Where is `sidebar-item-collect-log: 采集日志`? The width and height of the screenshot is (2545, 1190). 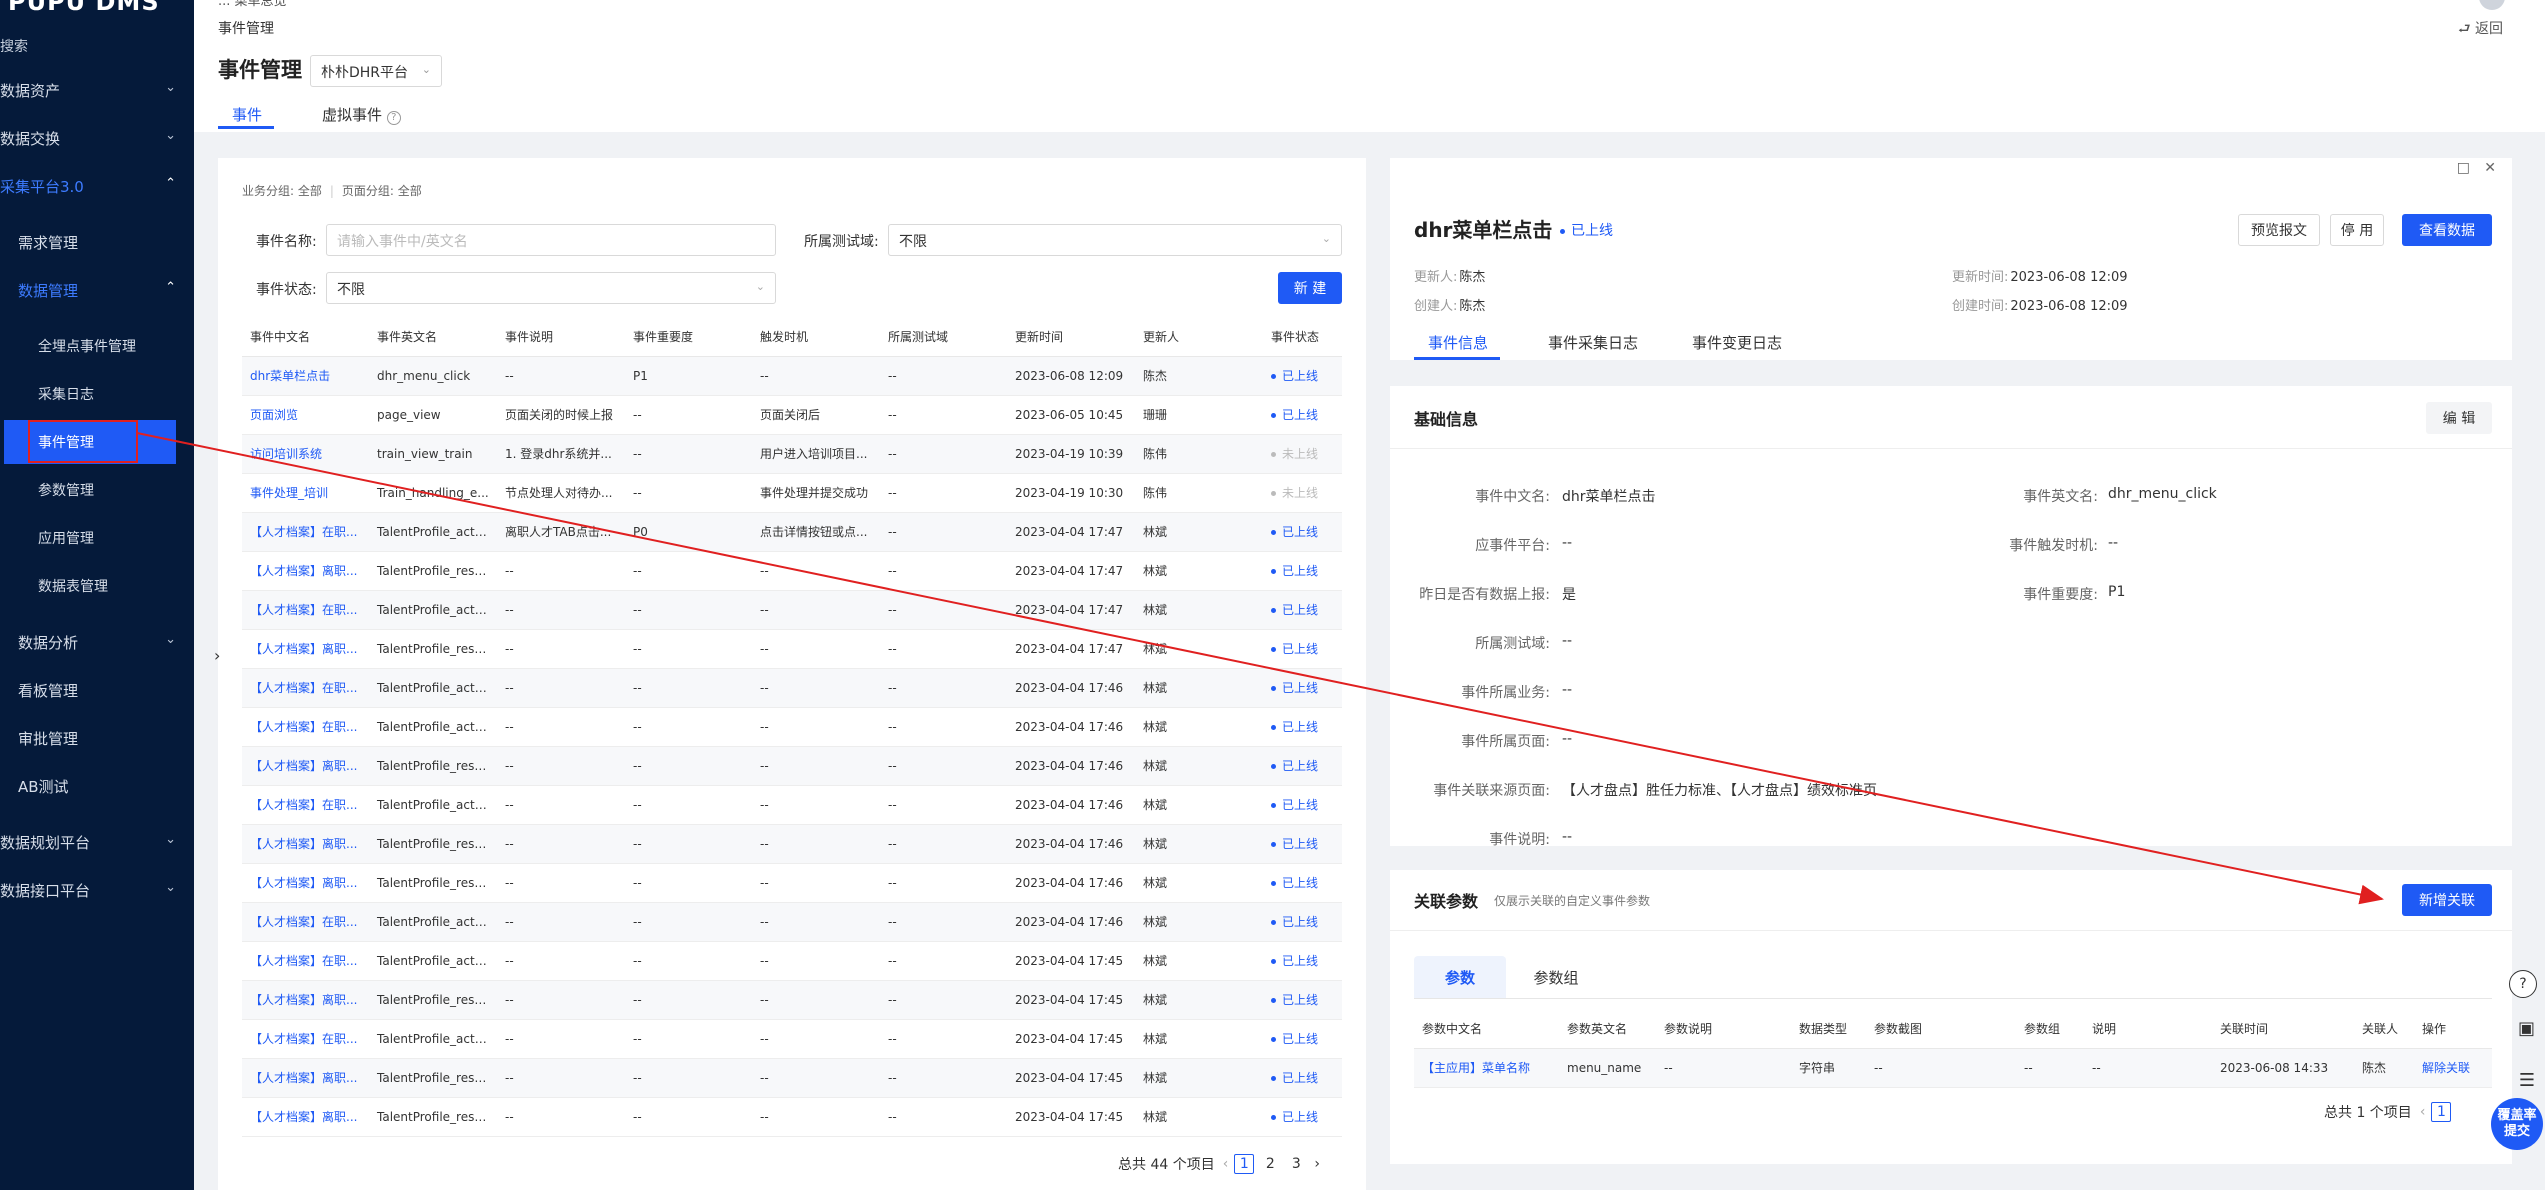
sidebar-item-collect-log: 采集日志 is located at coordinates (97, 394).